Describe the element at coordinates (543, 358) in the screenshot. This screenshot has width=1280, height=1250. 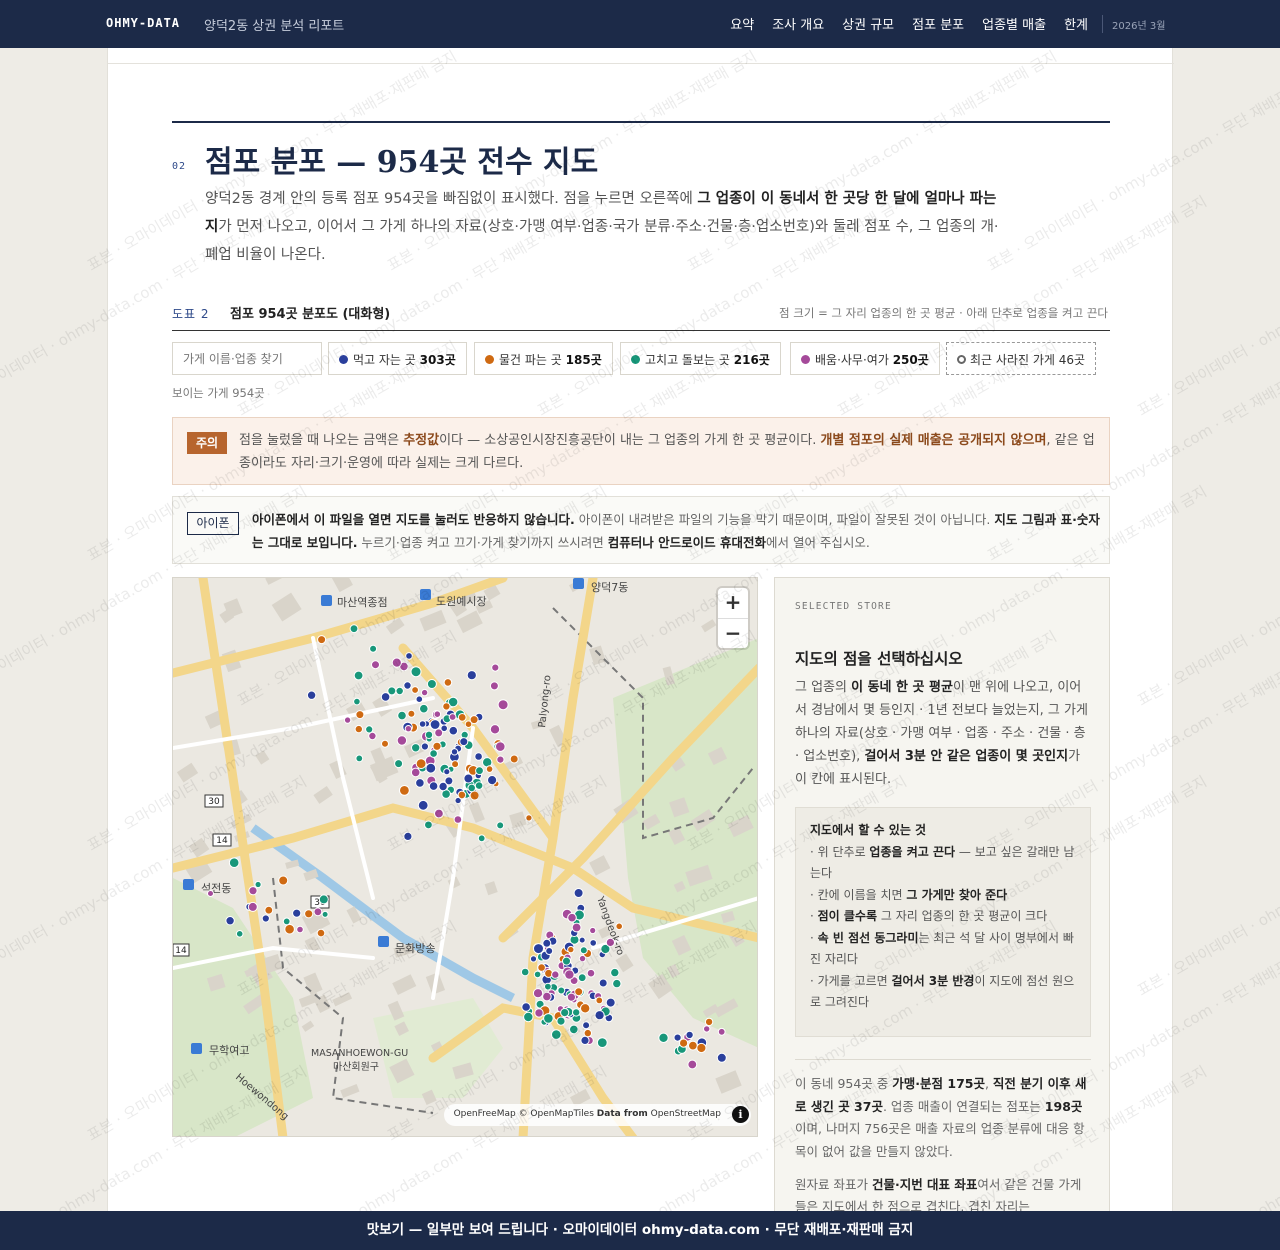
I see `filter-chip-retail: 물건 파는 곳 185곳` at that location.